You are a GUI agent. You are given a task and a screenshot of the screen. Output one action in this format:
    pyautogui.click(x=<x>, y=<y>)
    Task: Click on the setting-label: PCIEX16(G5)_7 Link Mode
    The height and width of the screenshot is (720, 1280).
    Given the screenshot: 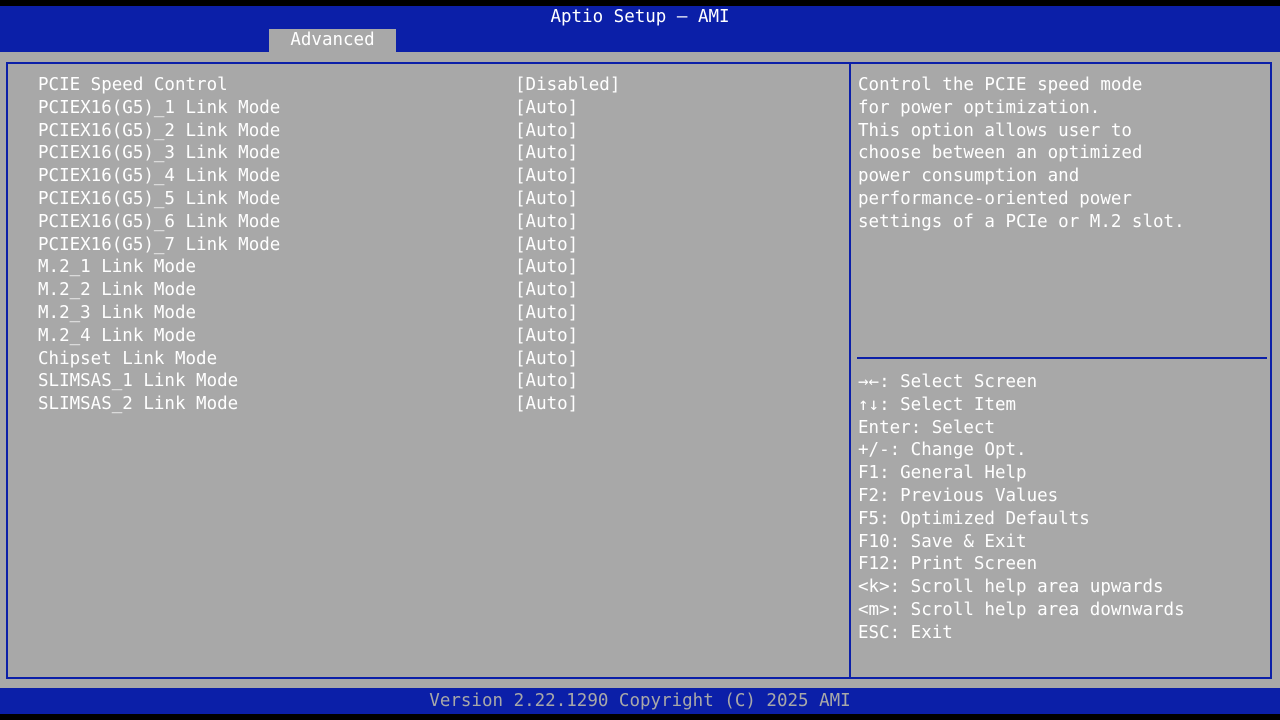 What is the action you would take?
    pyautogui.click(x=159, y=244)
    